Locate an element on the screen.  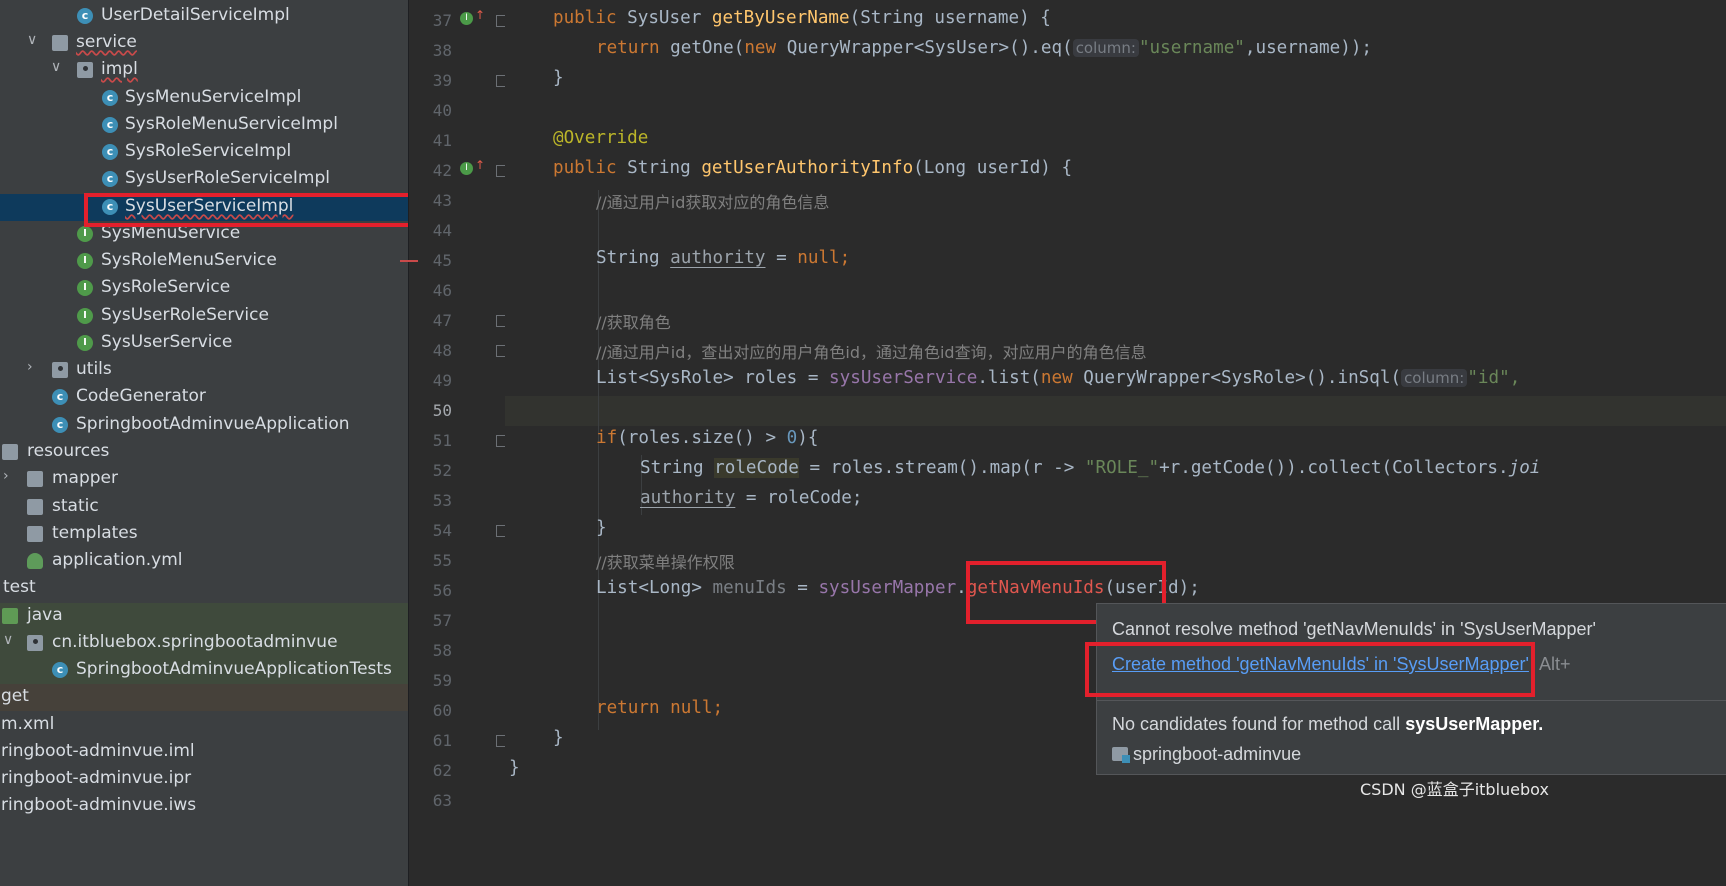
brace: } is located at coordinates (601, 528).